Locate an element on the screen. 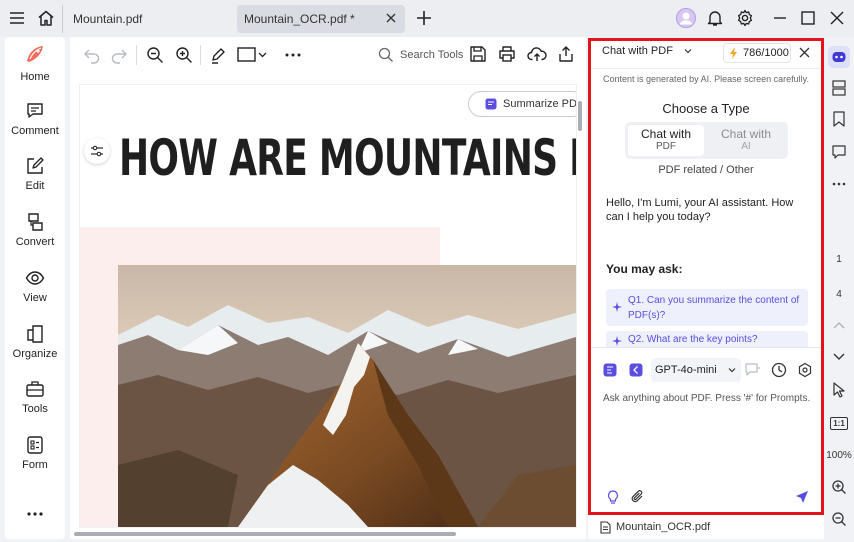 The image size is (854, 542). tab-mountain-ocr-pdf: Mountain_OCR.pdf * is located at coordinates (321, 19).